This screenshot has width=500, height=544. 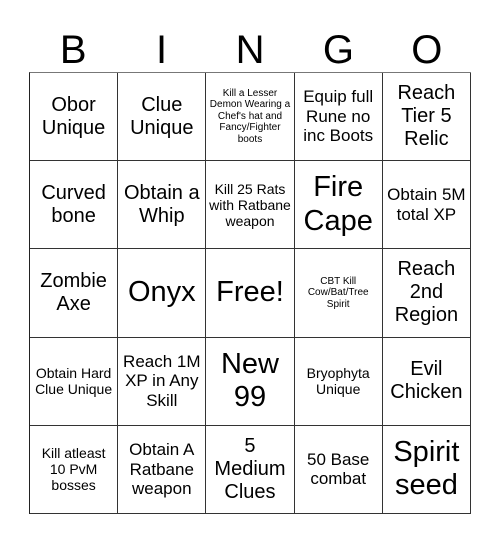 I want to click on bingo-cell-text: Obtain Hard Clue Unique, so click(x=74, y=381).